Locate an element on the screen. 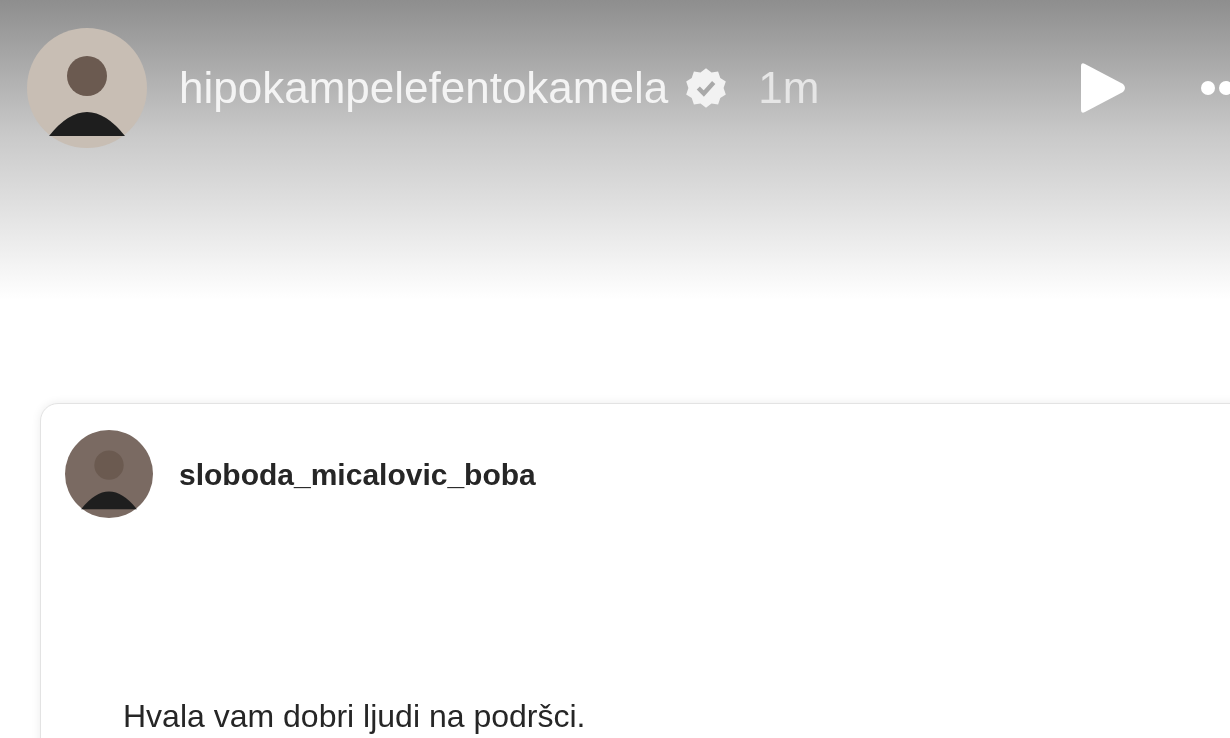 This screenshot has height=738, width=1230. timestamp: 1m is located at coordinates (789, 88).